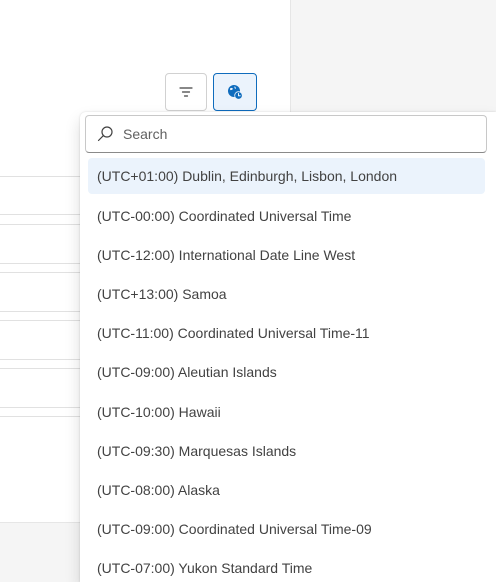 The height and width of the screenshot is (582, 496). Describe the element at coordinates (304, 134) in the screenshot. I see `search-input` at that location.